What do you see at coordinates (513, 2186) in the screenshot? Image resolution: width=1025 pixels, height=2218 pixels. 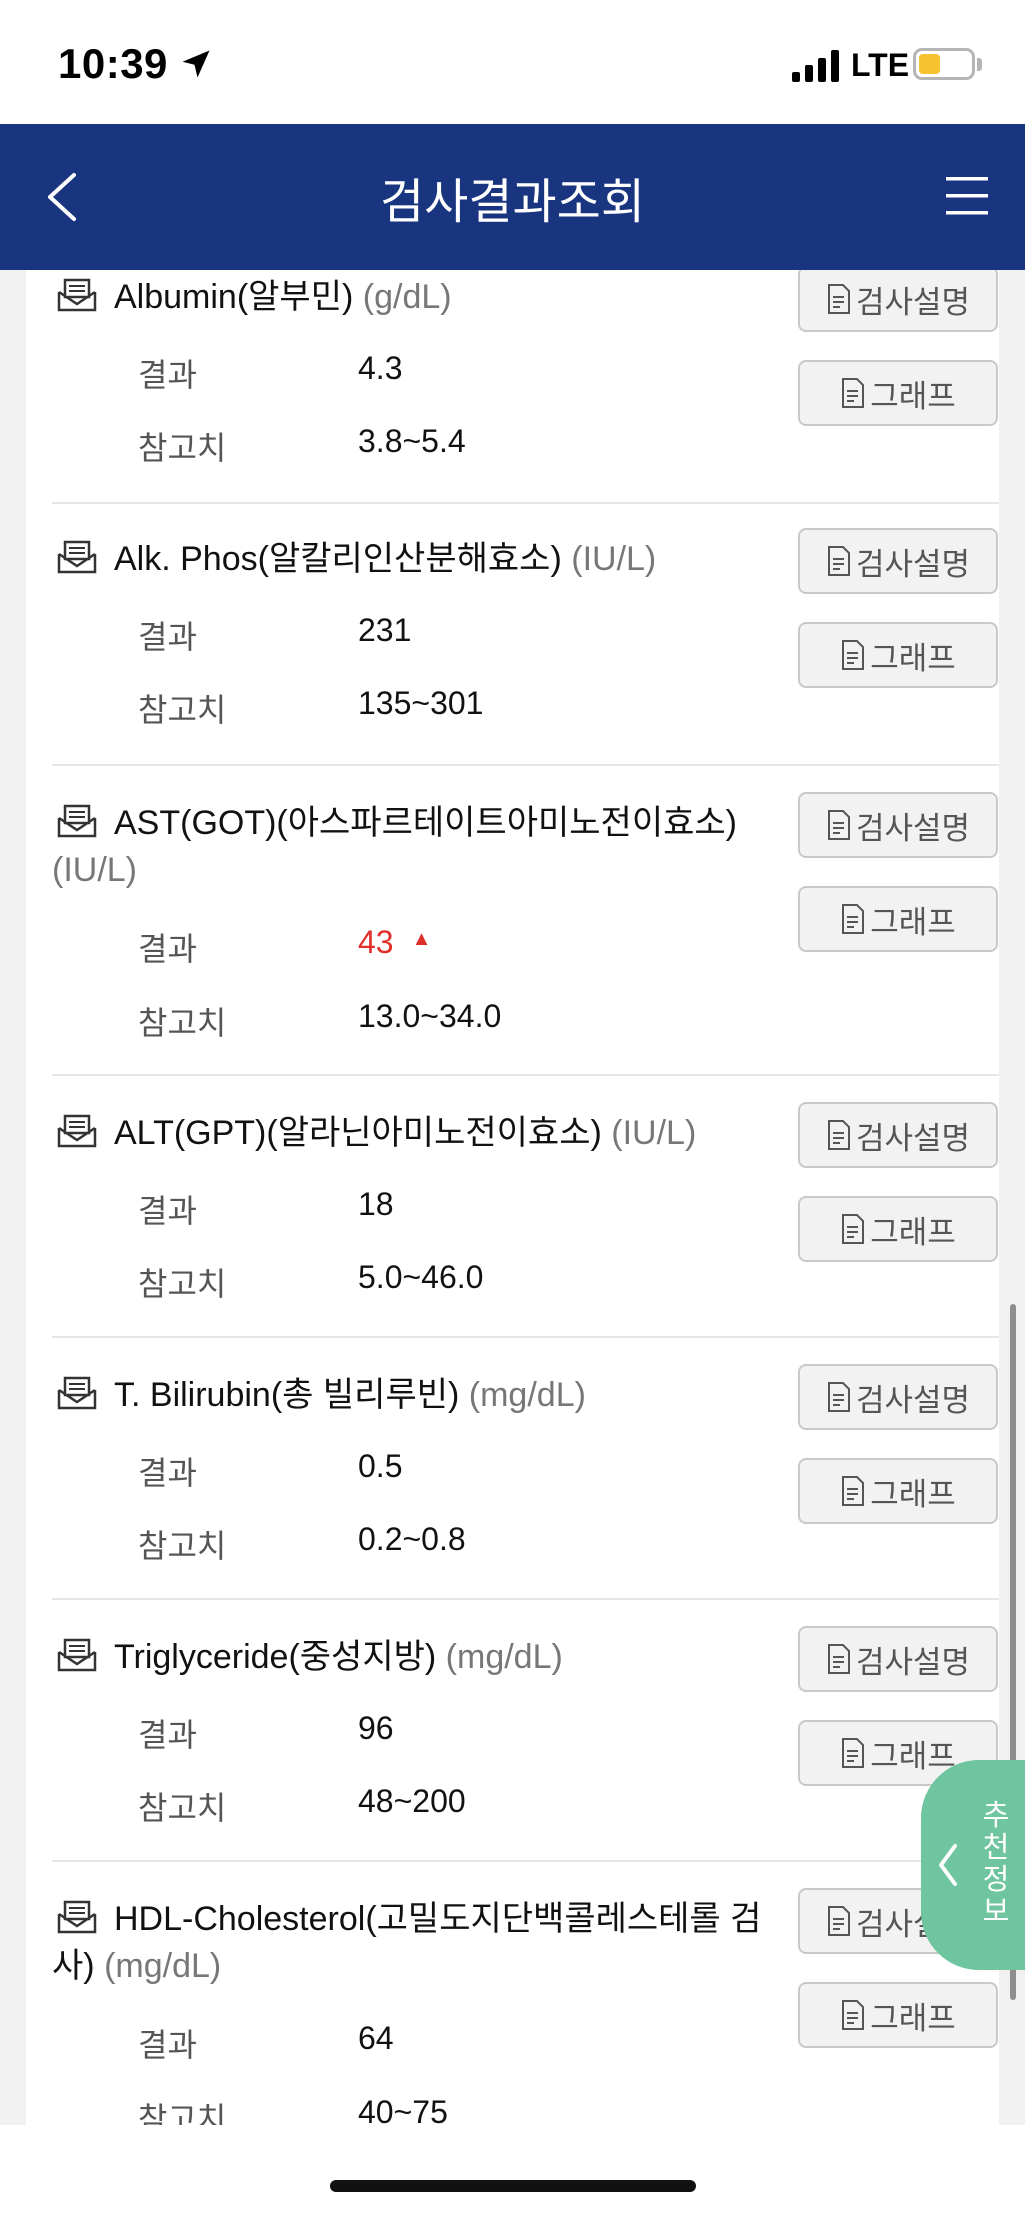 I see `home-indicator` at bounding box center [513, 2186].